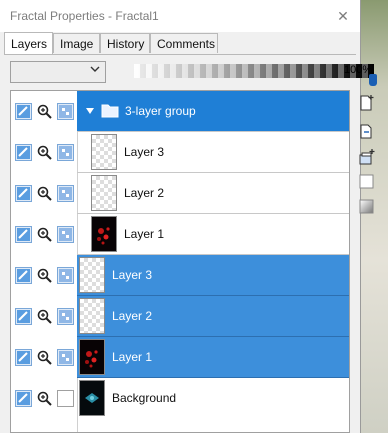 The image size is (388, 433). I want to click on layer-name: 3-layer group, so click(160, 111).